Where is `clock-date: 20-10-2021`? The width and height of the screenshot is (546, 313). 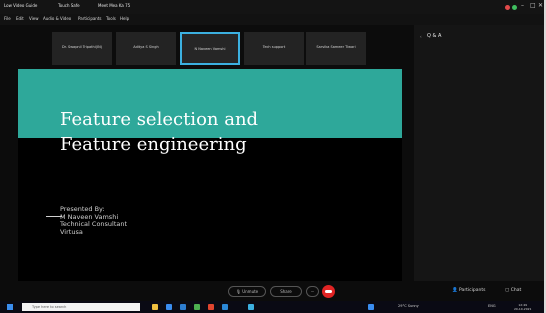
clock-date: 20-10-2021 is located at coordinates (523, 309).